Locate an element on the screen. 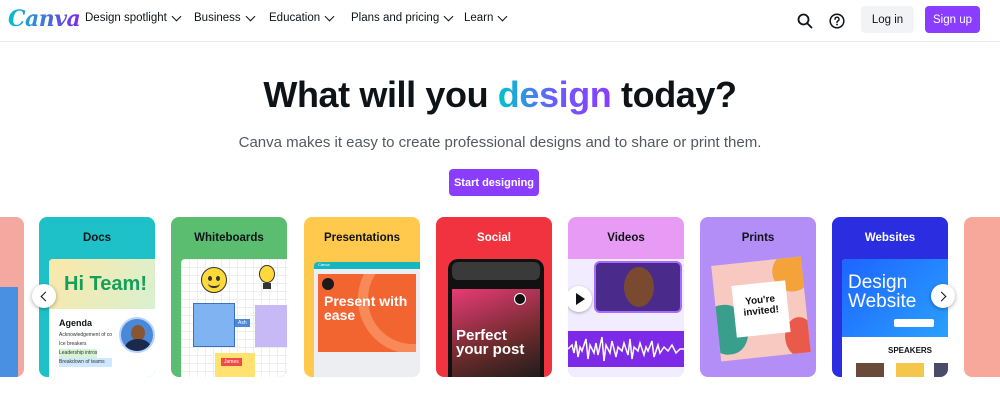 Image resolution: width=1000 pixels, height=407 pixels. card-title: Docs is located at coordinates (97, 238).